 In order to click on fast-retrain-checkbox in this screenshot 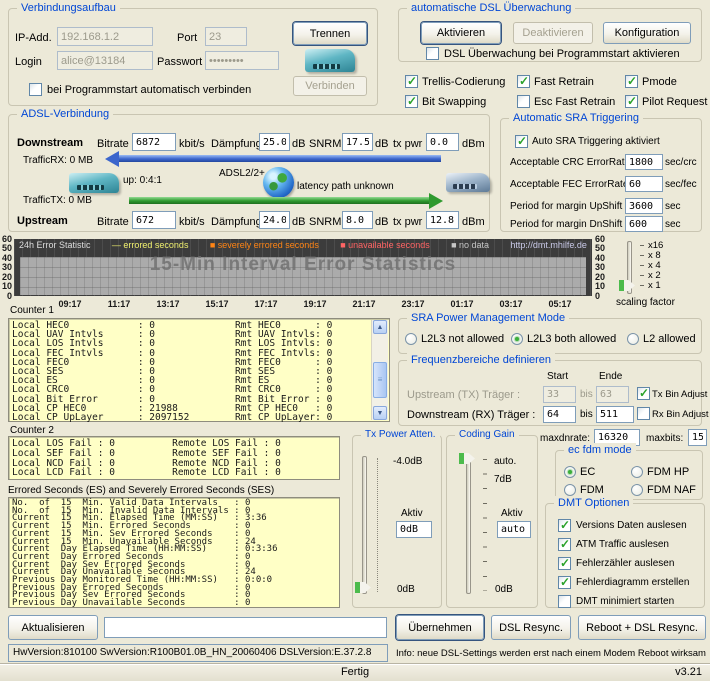, I will do `click(523, 81)`.